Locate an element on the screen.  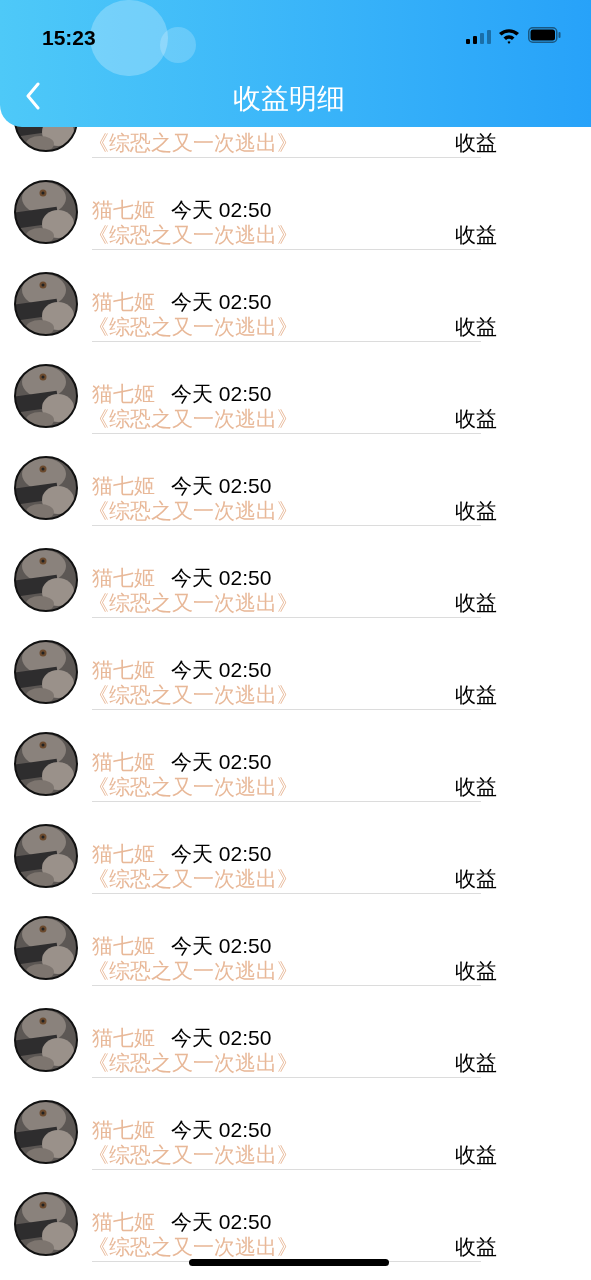
signal-icon is located at coordinates (479, 37).